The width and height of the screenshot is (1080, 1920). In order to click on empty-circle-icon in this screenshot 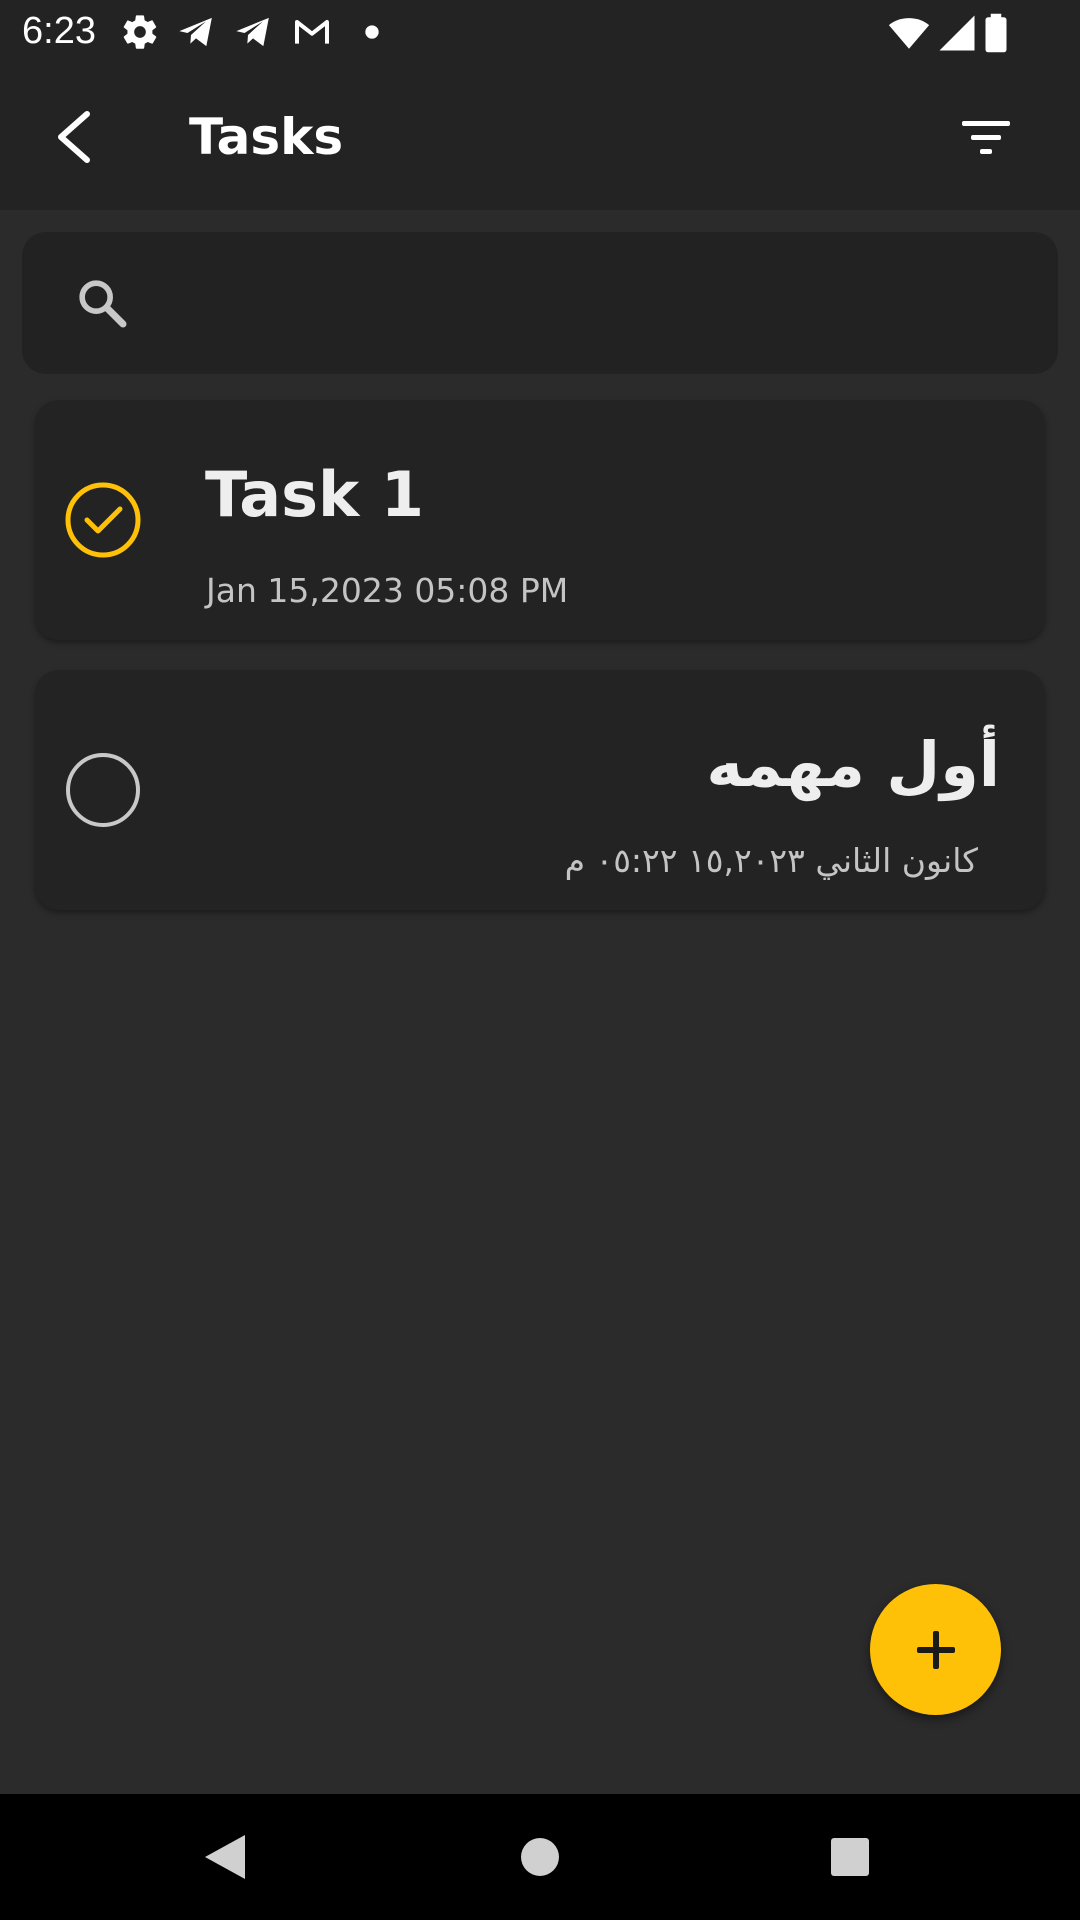, I will do `click(103, 790)`.